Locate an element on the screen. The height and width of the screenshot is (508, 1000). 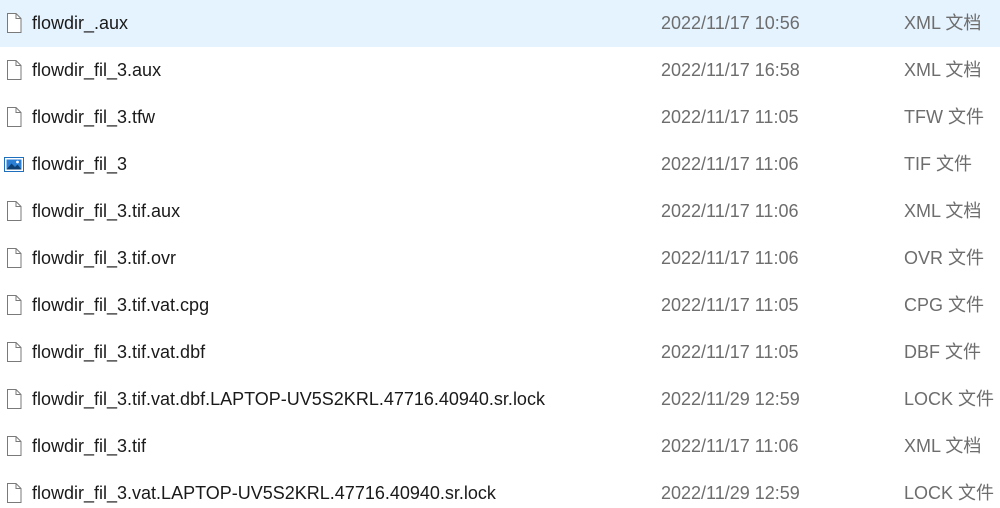
file-modified-date: 2022/11/17 10:56 is located at coordinates (730, 23).